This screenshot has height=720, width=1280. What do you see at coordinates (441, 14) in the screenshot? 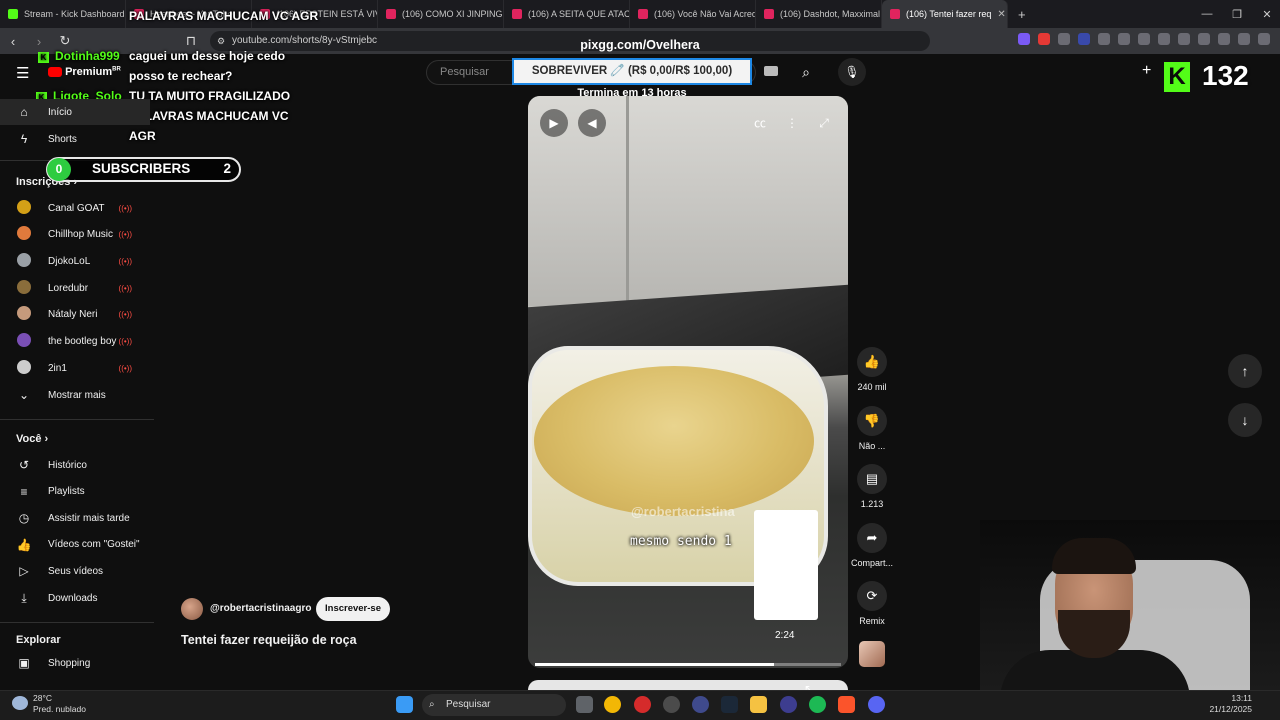
I see `browser-tab: (106) COMO XI JINPING C` at bounding box center [441, 14].